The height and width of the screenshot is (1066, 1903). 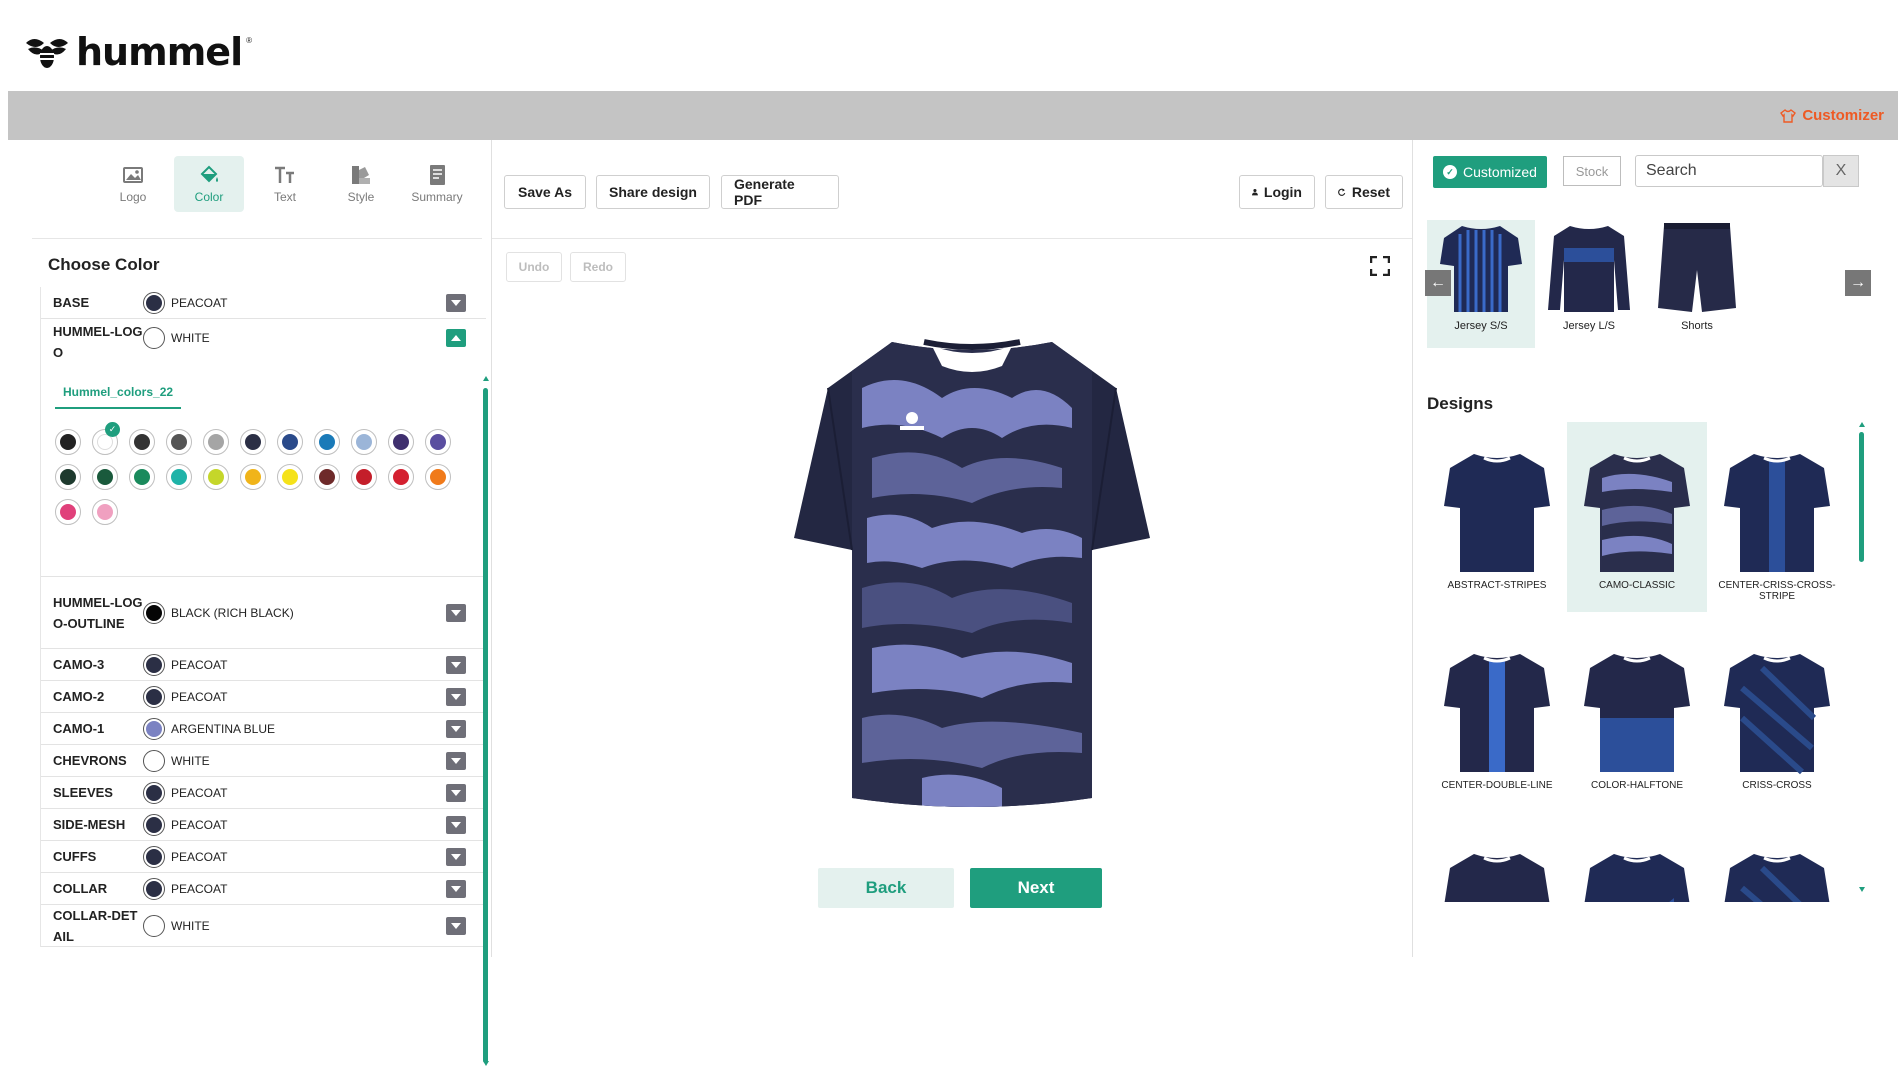 What do you see at coordinates (133, 184) in the screenshot?
I see `tab-logo: Logo` at bounding box center [133, 184].